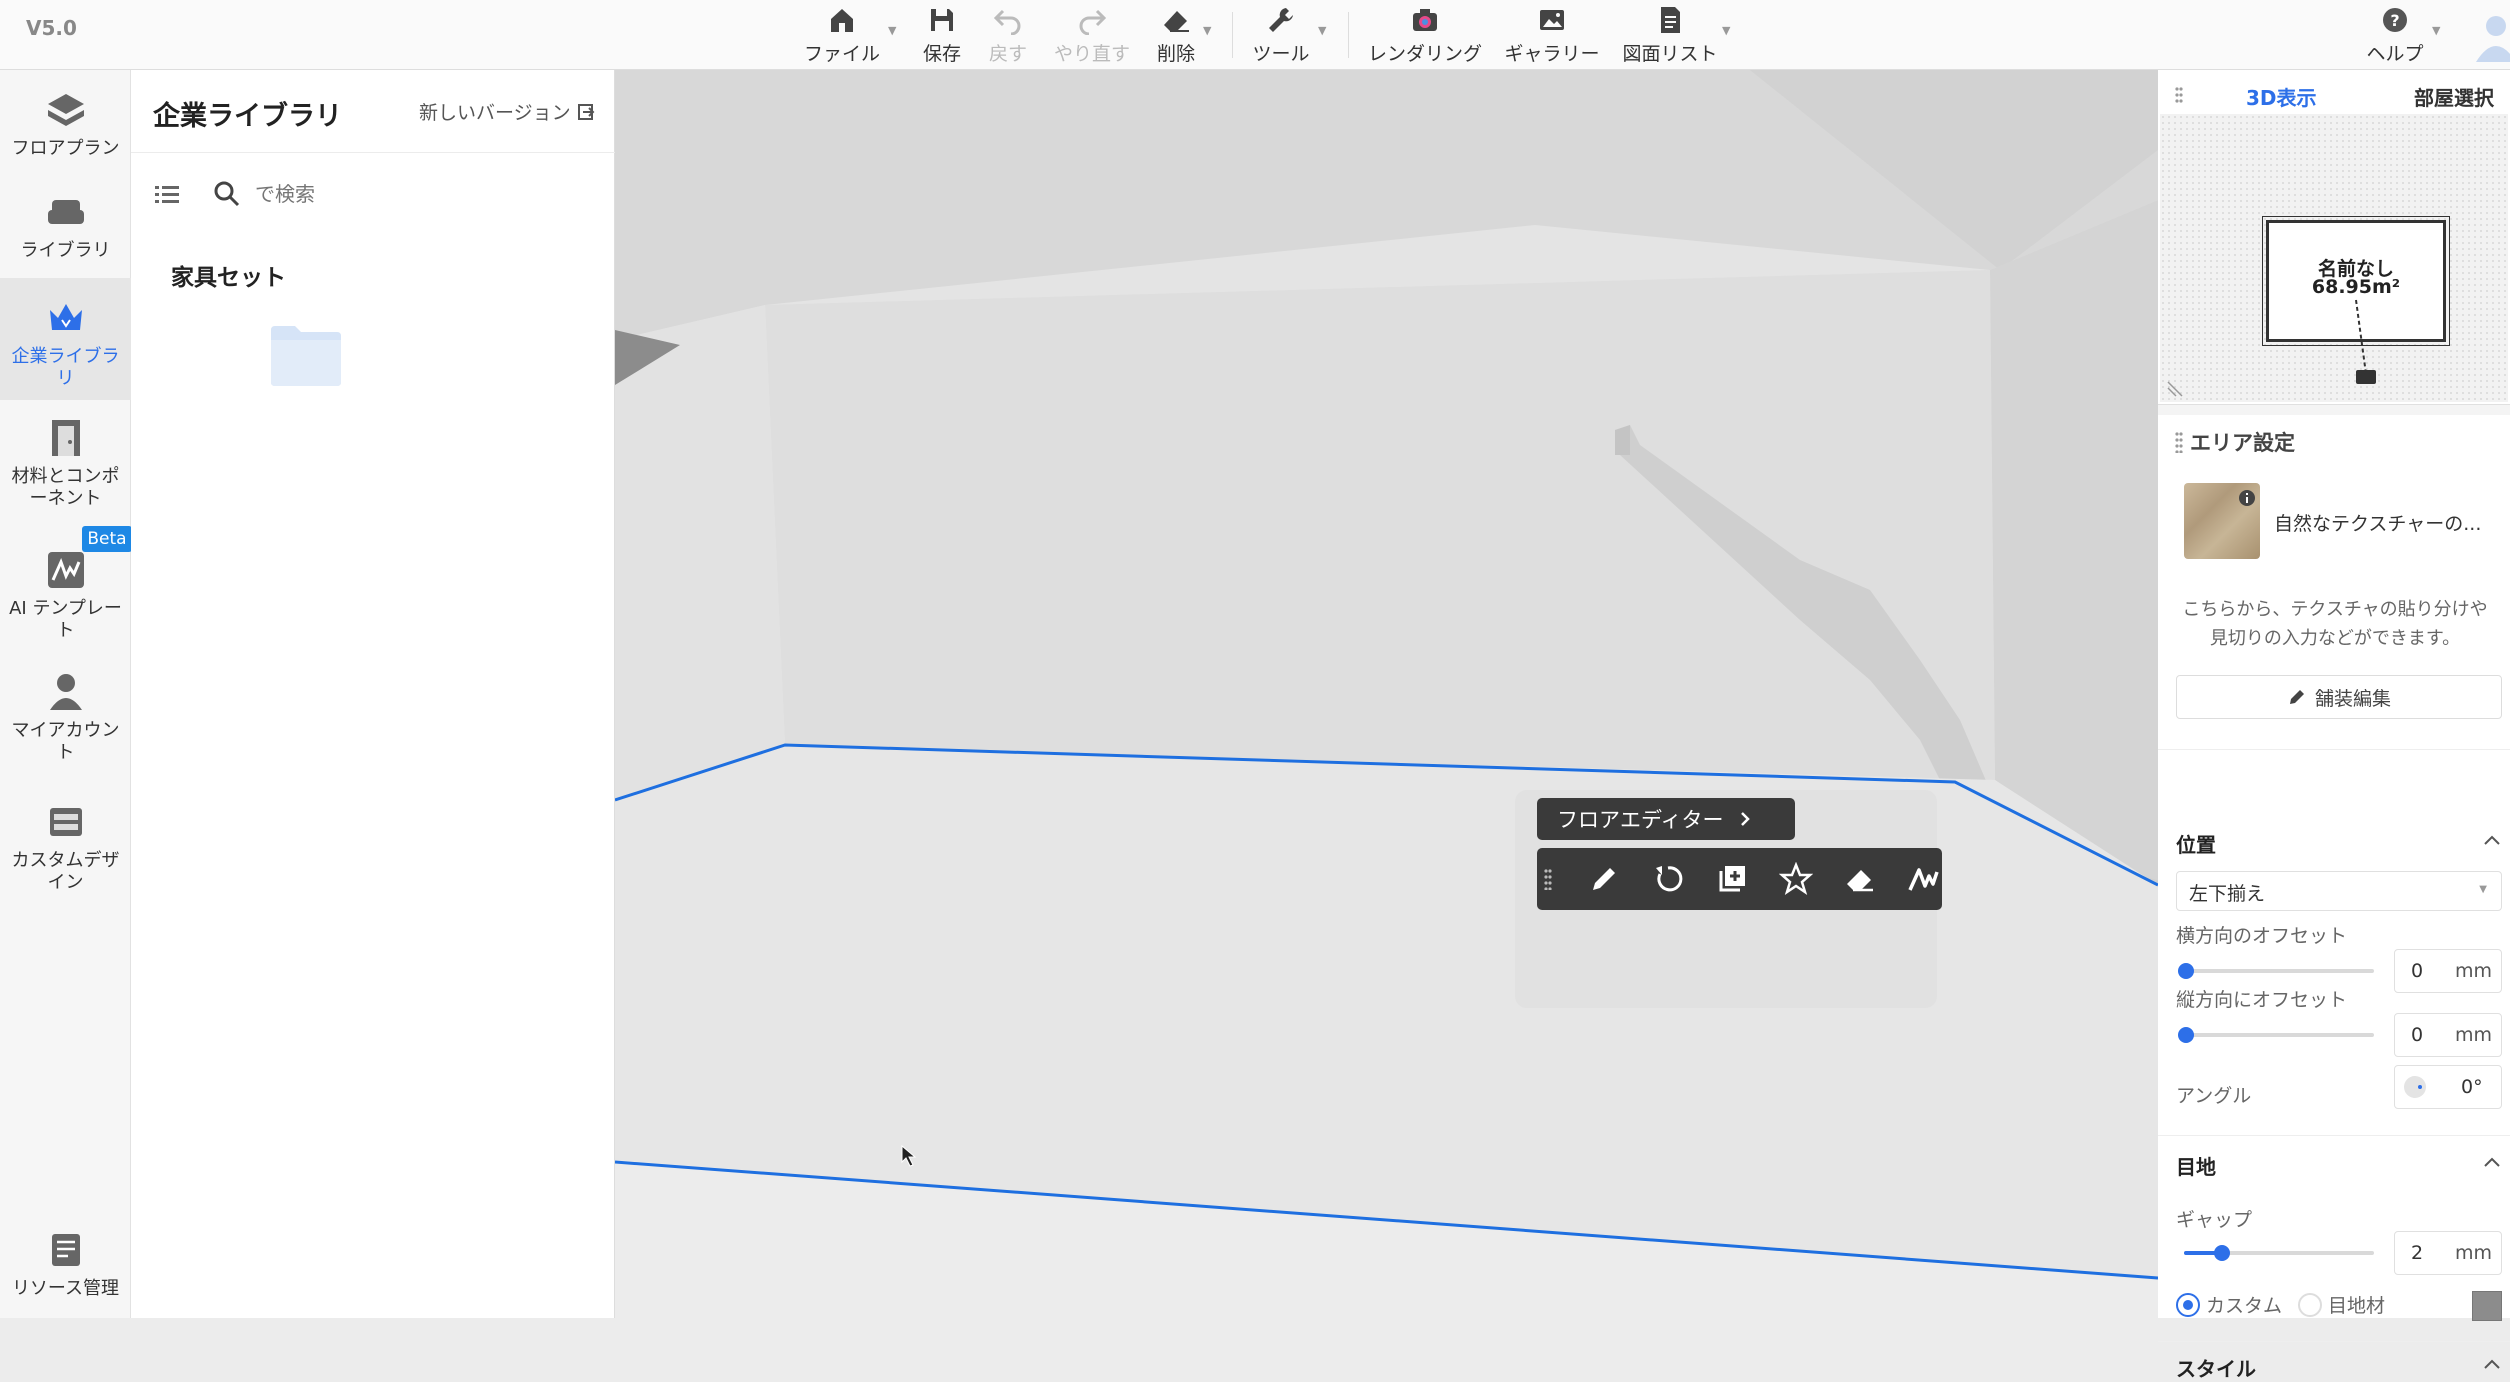 The height and width of the screenshot is (1382, 2510). What do you see at coordinates (65, 871) in the screenshot?
I see `nav-custom-design-label: カスタムデザイン` at bounding box center [65, 871].